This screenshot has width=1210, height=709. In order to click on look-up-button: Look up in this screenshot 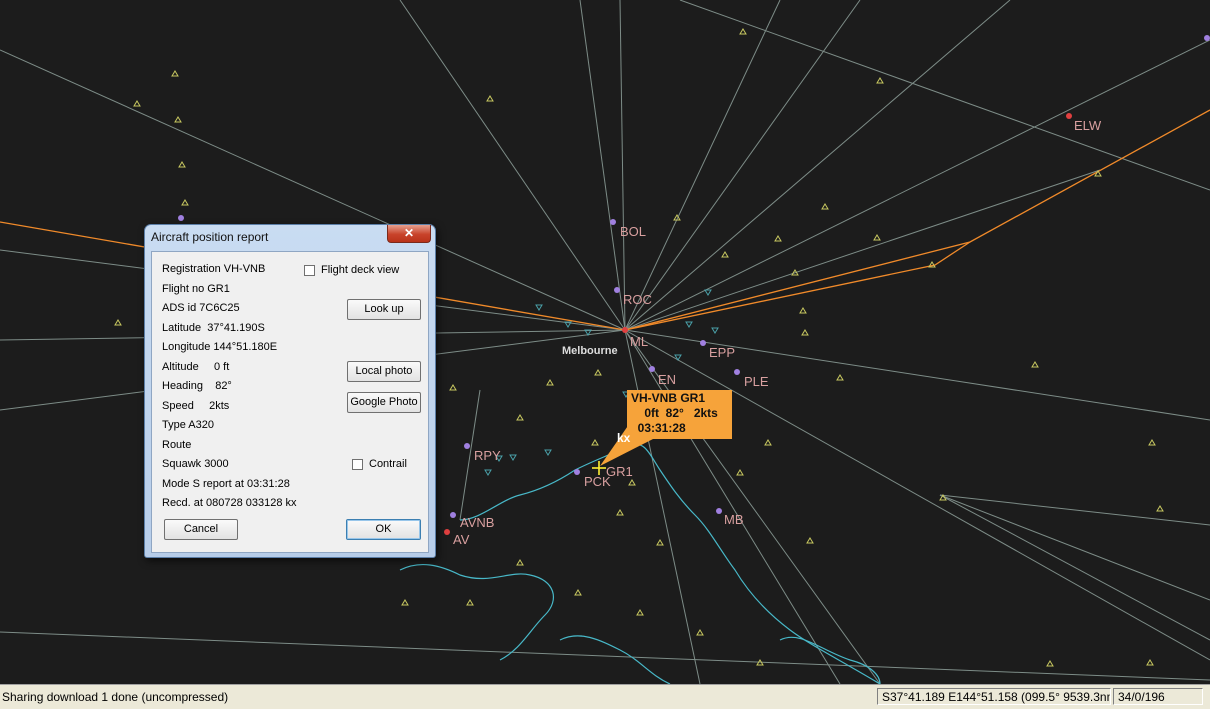, I will do `click(384, 309)`.